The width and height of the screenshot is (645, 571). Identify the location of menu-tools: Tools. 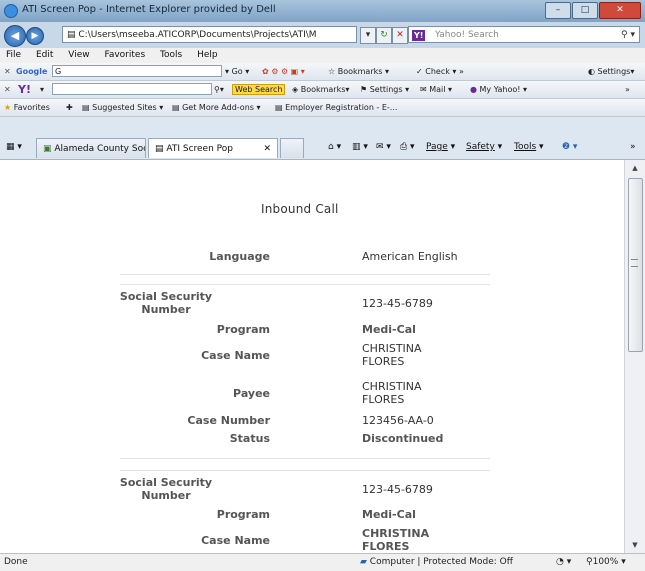
(171, 55).